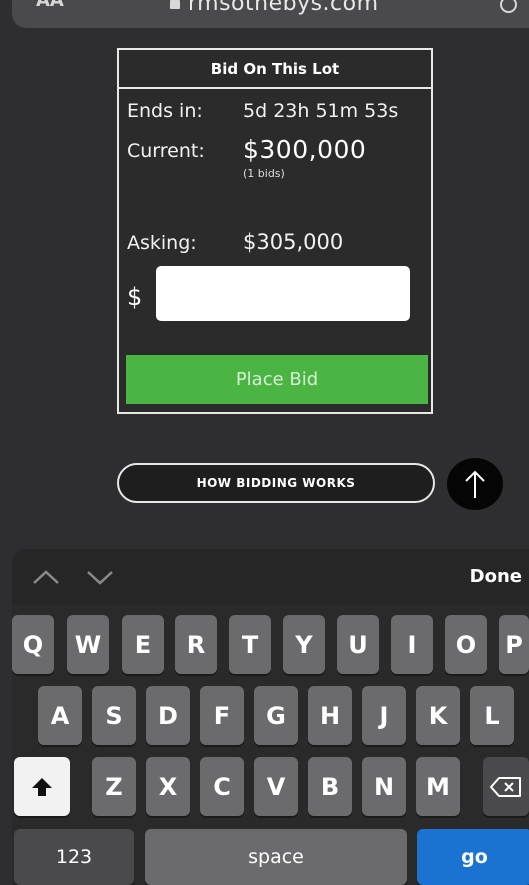 This screenshot has height=885, width=529. What do you see at coordinates (222, 786) in the screenshot?
I see `key-c: C` at bounding box center [222, 786].